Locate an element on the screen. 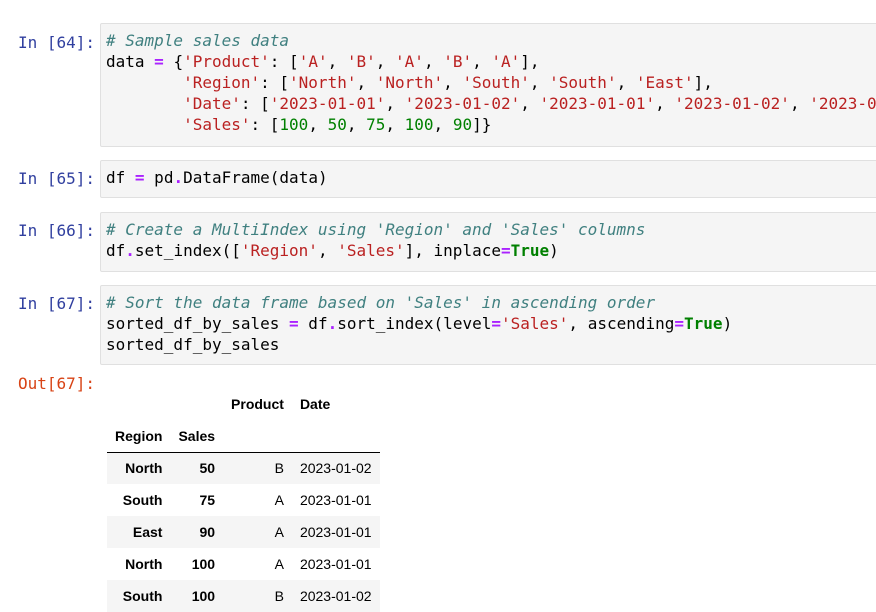  input-prompt: In [66]: is located at coordinates (56, 230).